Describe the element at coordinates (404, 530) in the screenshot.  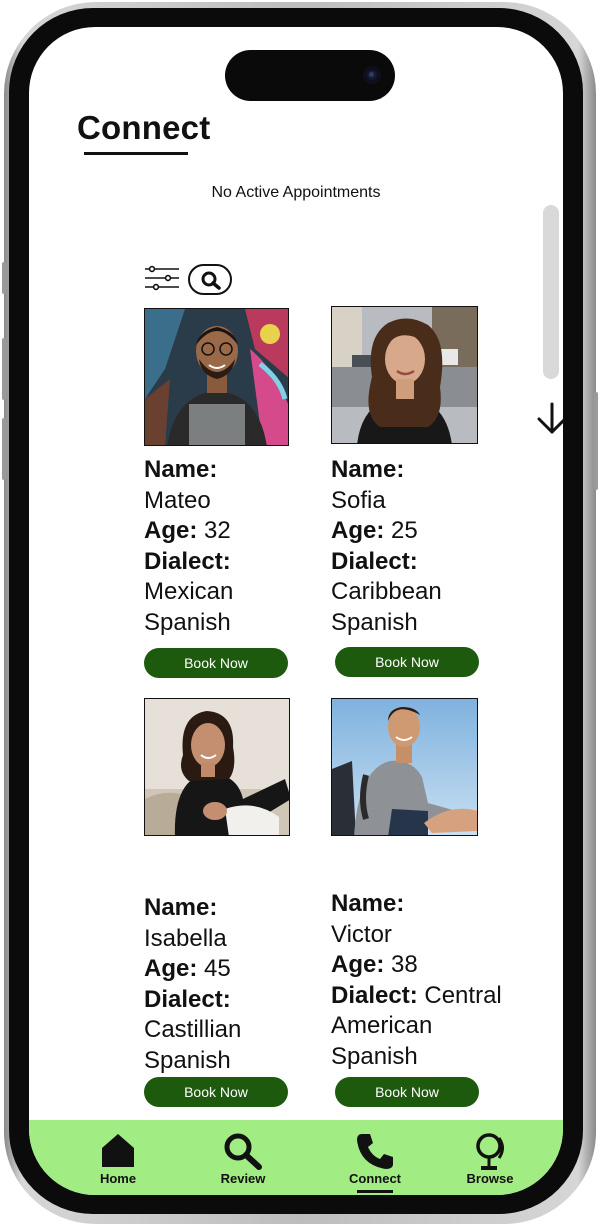
I see `profile-age: 25` at that location.